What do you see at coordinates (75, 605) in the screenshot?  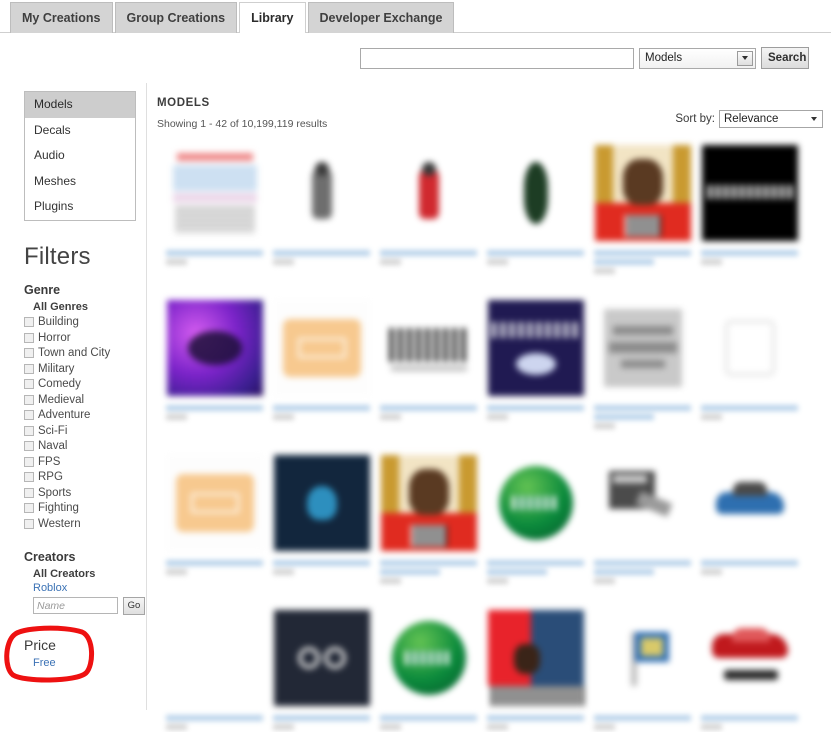 I see `creator-name-input` at bounding box center [75, 605].